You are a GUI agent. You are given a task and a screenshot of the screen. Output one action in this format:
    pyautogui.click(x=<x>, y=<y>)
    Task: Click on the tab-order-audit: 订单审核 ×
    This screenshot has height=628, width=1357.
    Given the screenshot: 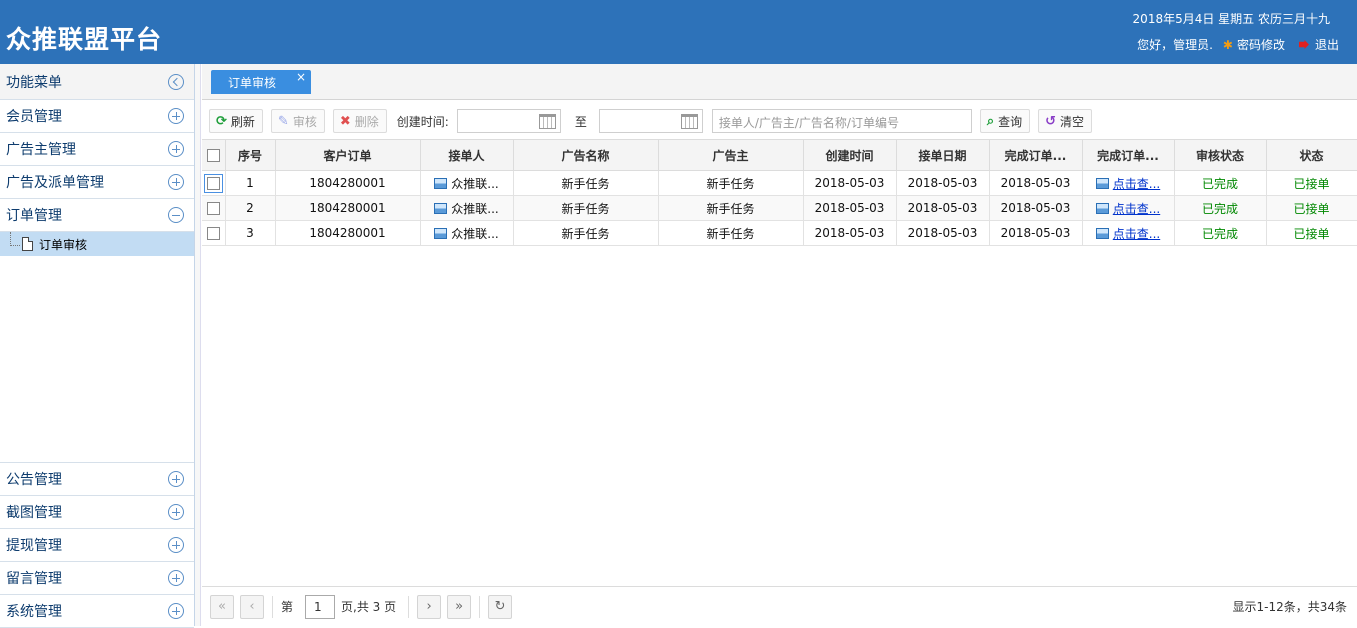 What is the action you would take?
    pyautogui.click(x=261, y=82)
    